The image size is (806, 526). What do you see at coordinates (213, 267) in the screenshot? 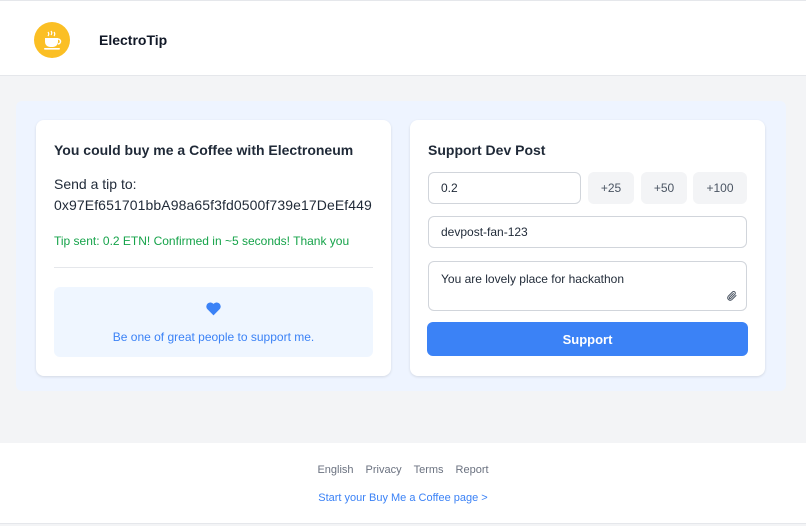
I see `divider` at bounding box center [213, 267].